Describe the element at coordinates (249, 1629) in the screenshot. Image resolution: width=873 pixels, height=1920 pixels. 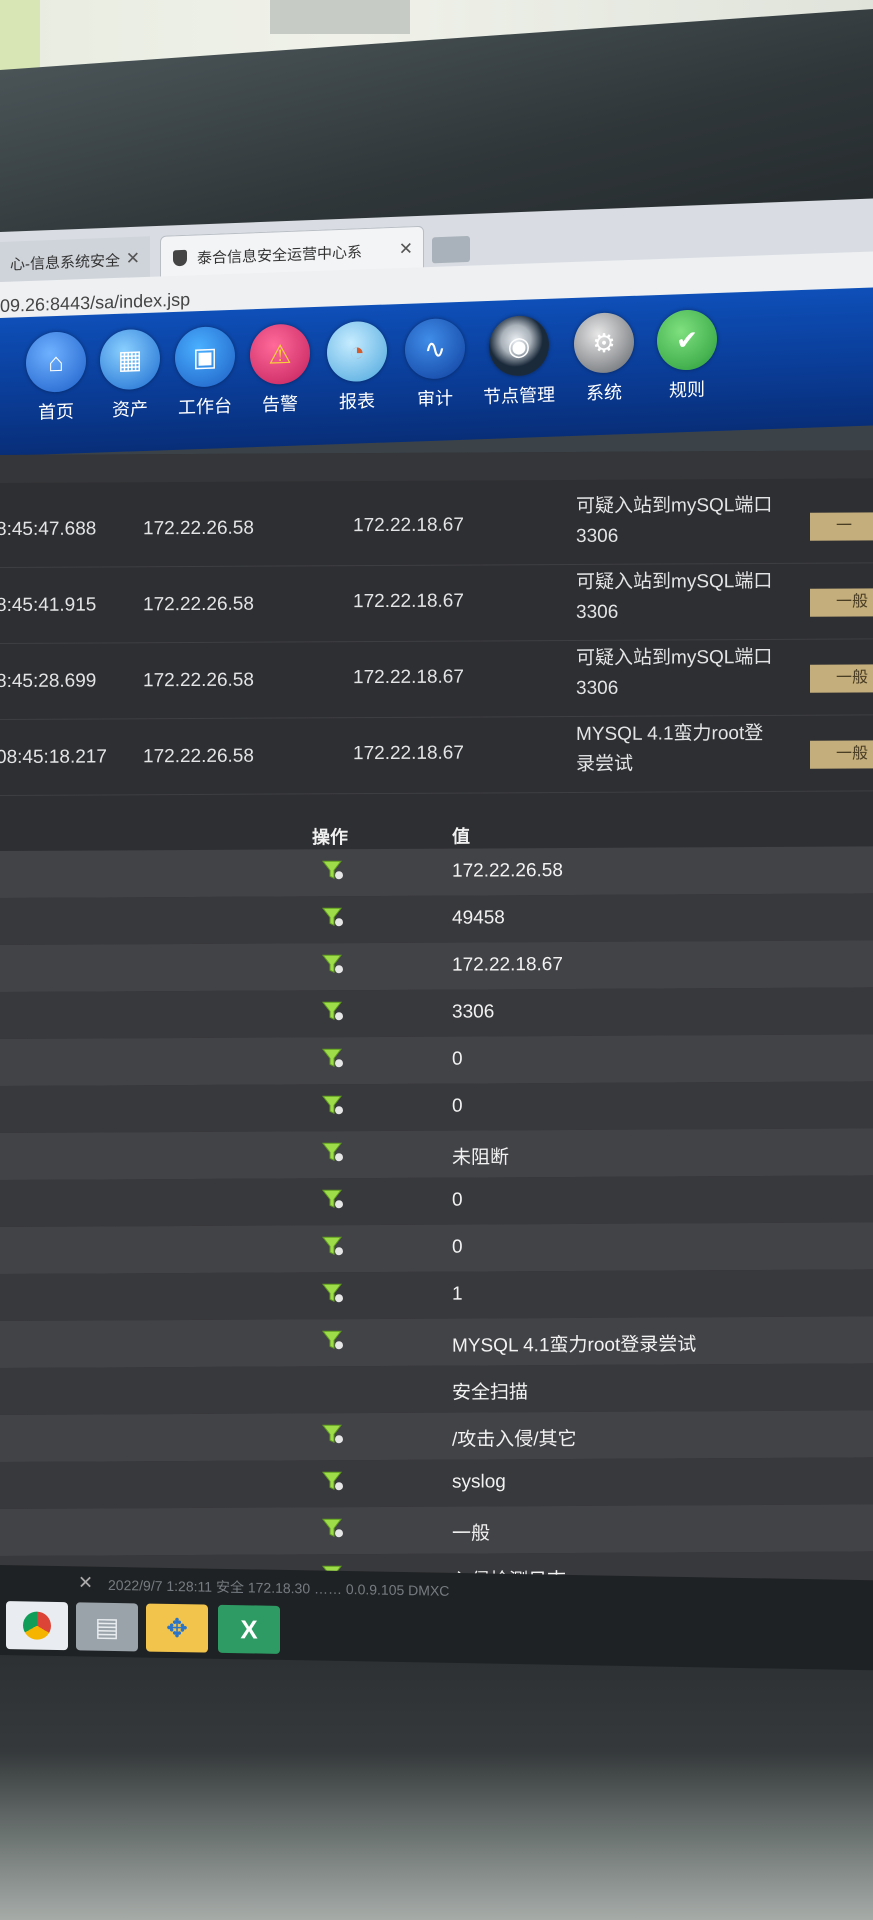
I see `excel-taskbar-button: X` at that location.